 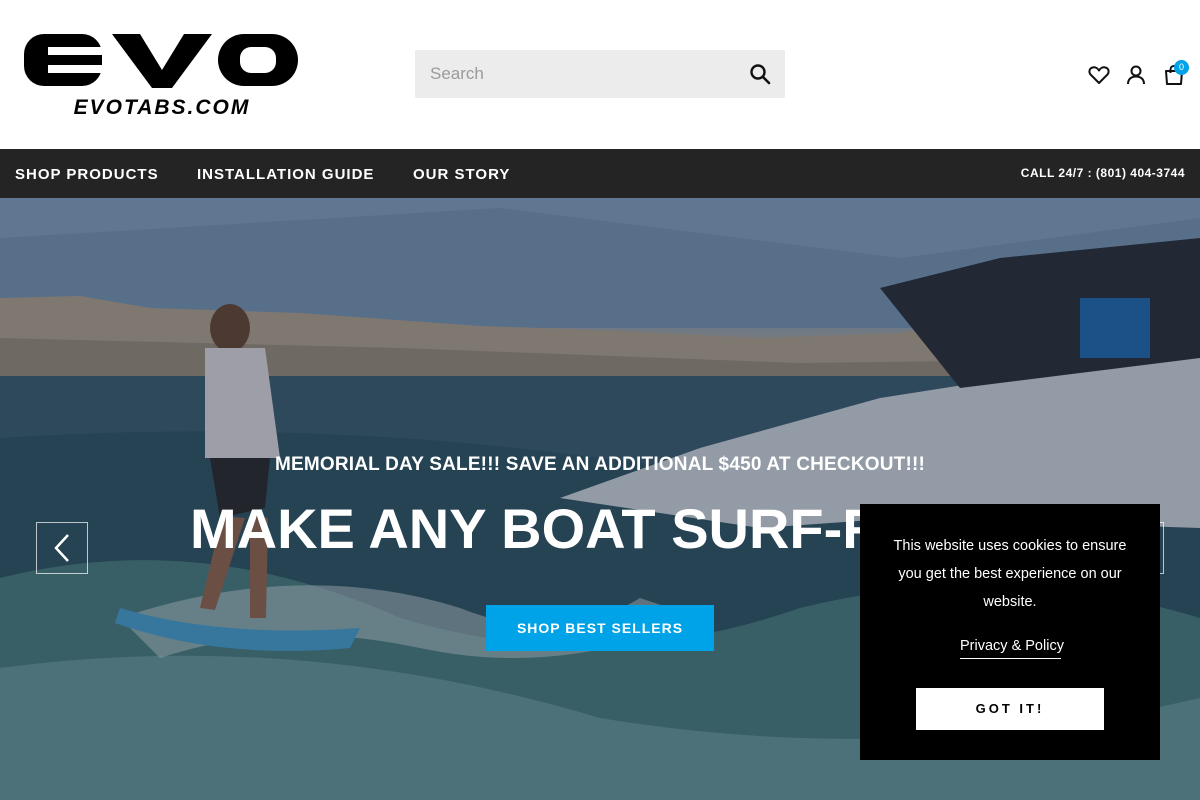 I want to click on slider-prev-button, so click(x=62, y=548).